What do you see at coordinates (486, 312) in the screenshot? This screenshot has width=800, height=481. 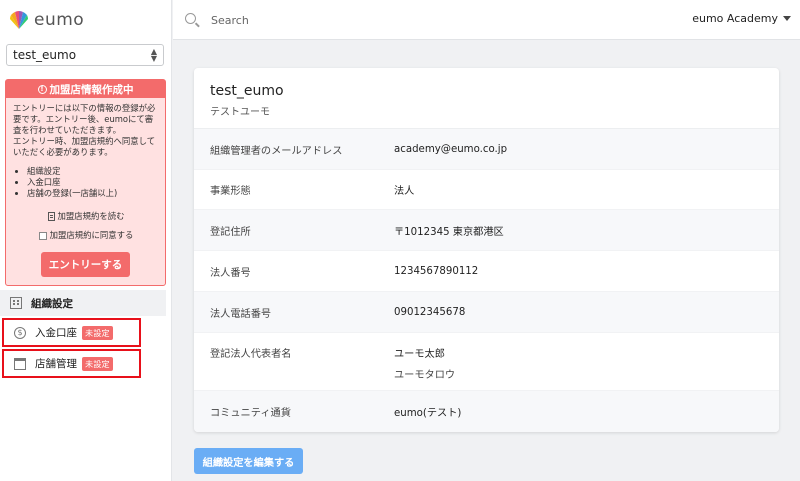 I see `detail-row: 法人電話番号 09012345678` at bounding box center [486, 312].